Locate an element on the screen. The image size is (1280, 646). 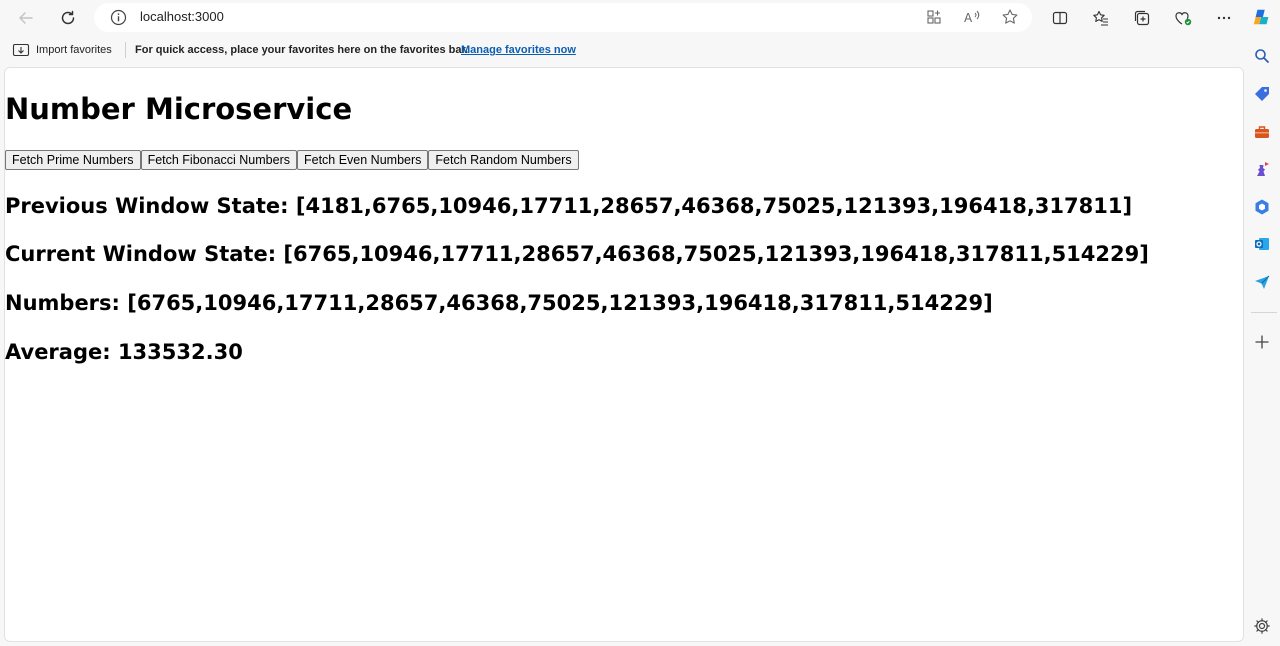
add-icon is located at coordinates (1262, 342).